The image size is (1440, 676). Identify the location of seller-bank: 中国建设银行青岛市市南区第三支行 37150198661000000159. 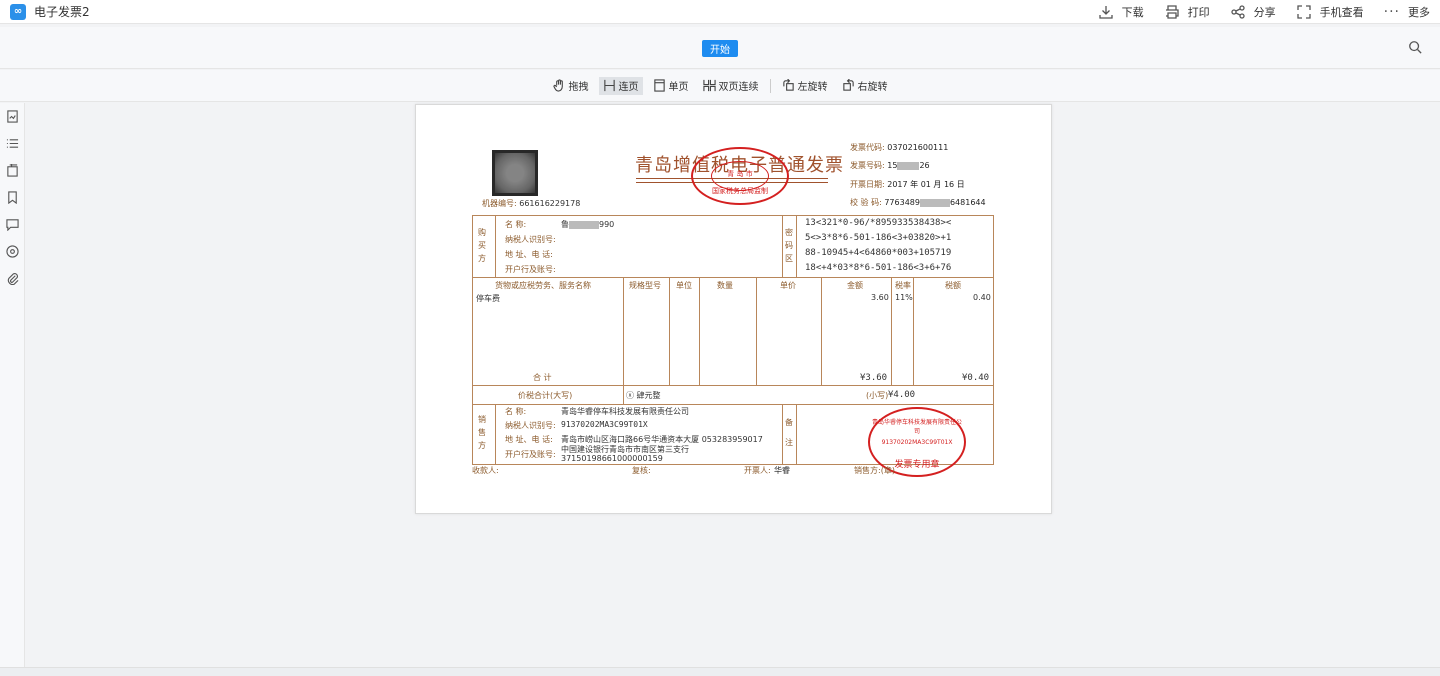
(625, 454).